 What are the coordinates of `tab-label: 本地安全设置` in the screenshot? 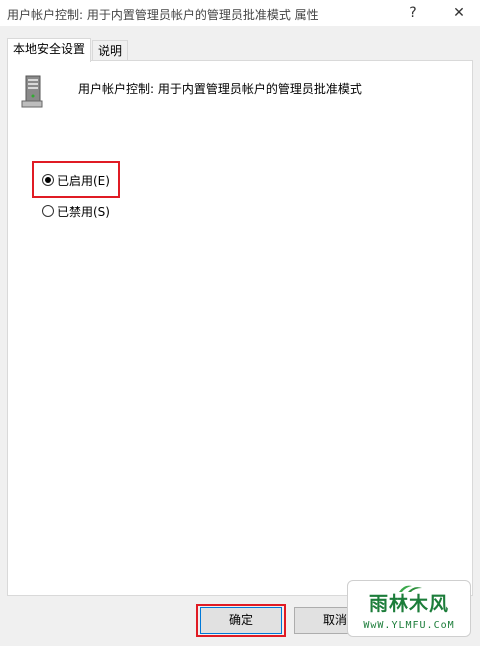 It's located at (49, 49).